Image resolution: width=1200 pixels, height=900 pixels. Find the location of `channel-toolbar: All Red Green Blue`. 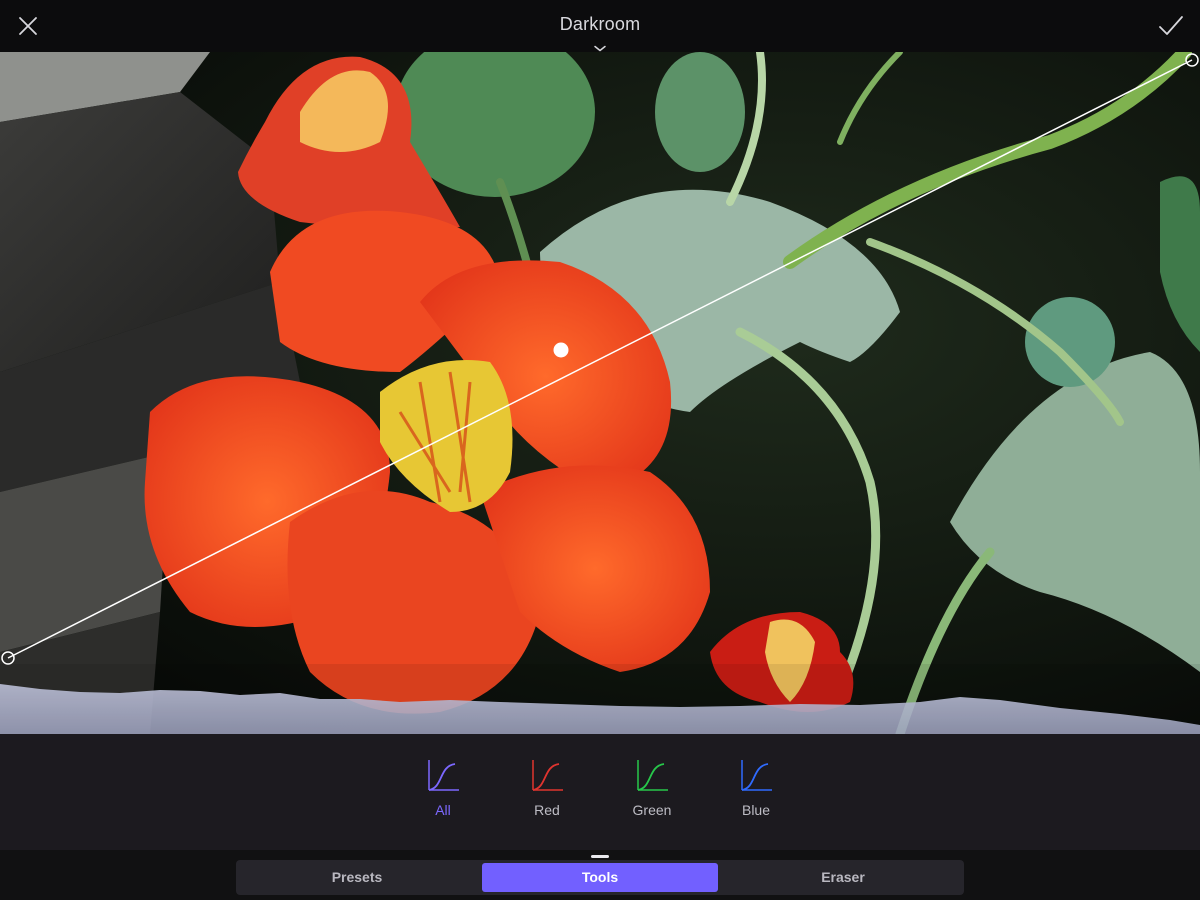

channel-toolbar: All Red Green Blue is located at coordinates (600, 792).